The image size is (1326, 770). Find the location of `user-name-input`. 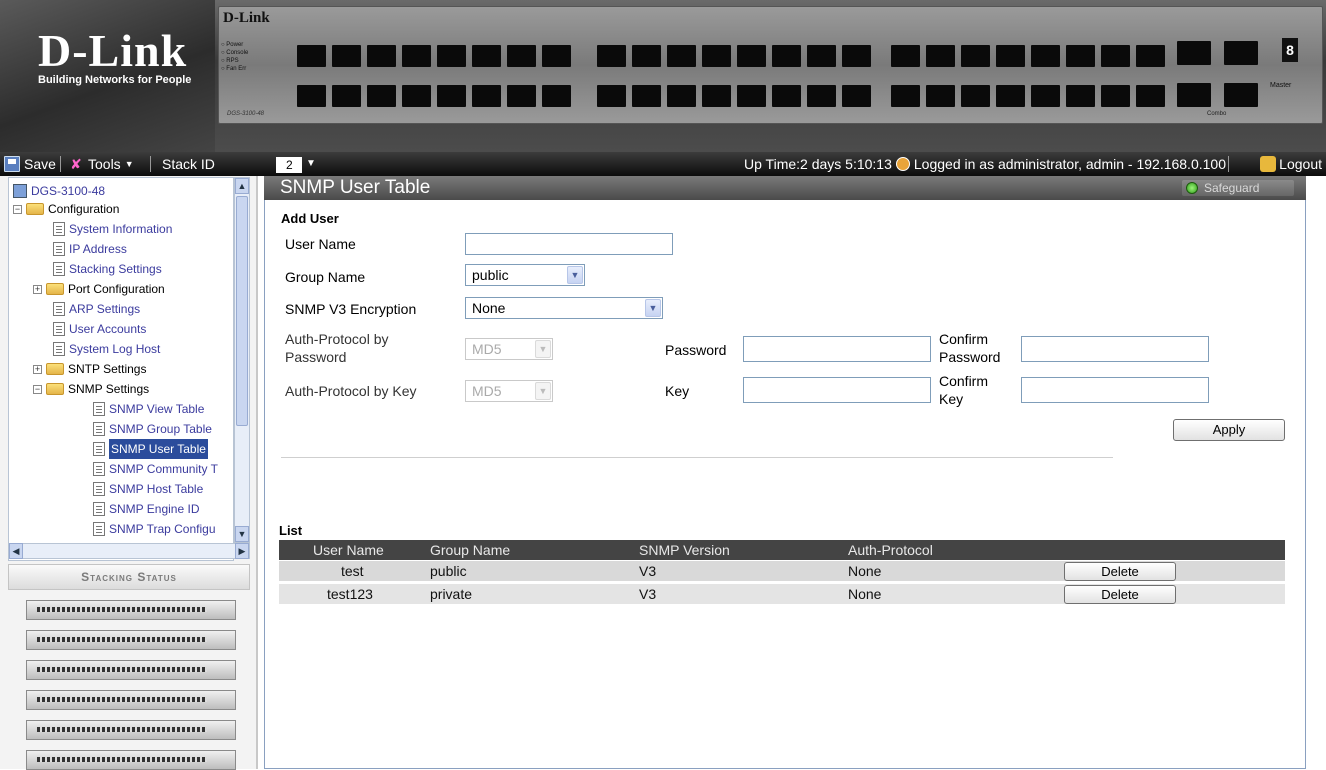

user-name-input is located at coordinates (569, 244).